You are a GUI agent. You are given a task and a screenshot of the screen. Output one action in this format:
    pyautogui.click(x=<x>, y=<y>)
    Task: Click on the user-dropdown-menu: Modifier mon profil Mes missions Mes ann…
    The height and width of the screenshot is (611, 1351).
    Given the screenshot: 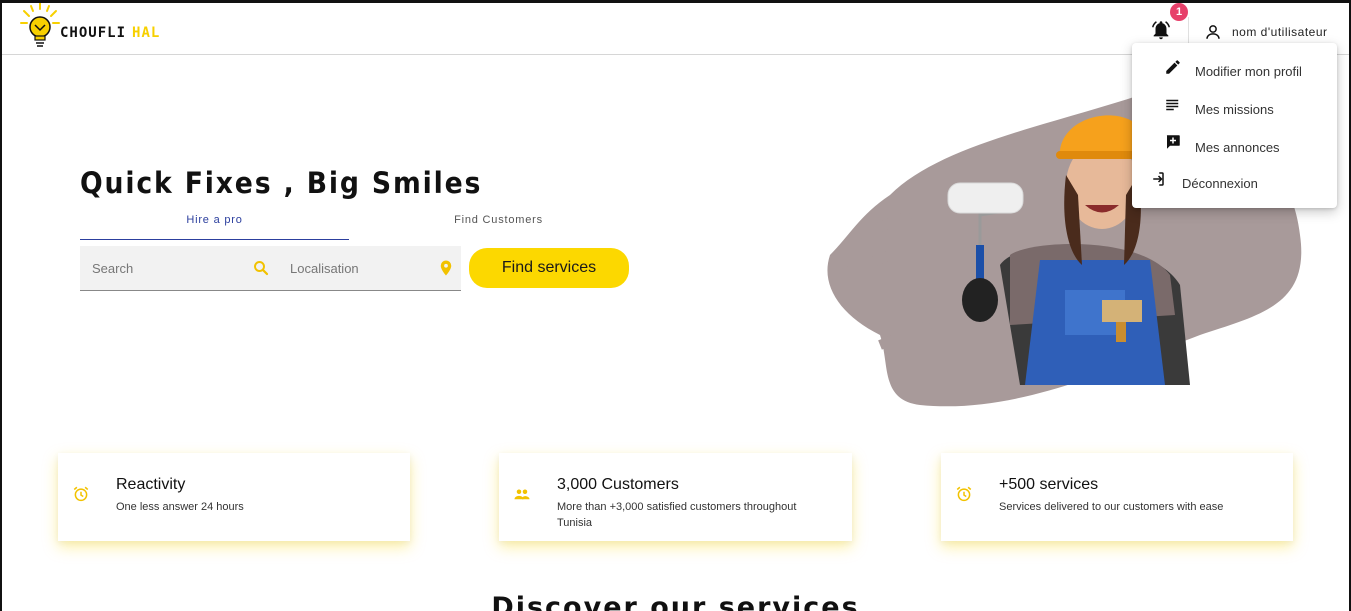 What is the action you would take?
    pyautogui.click(x=1234, y=125)
    